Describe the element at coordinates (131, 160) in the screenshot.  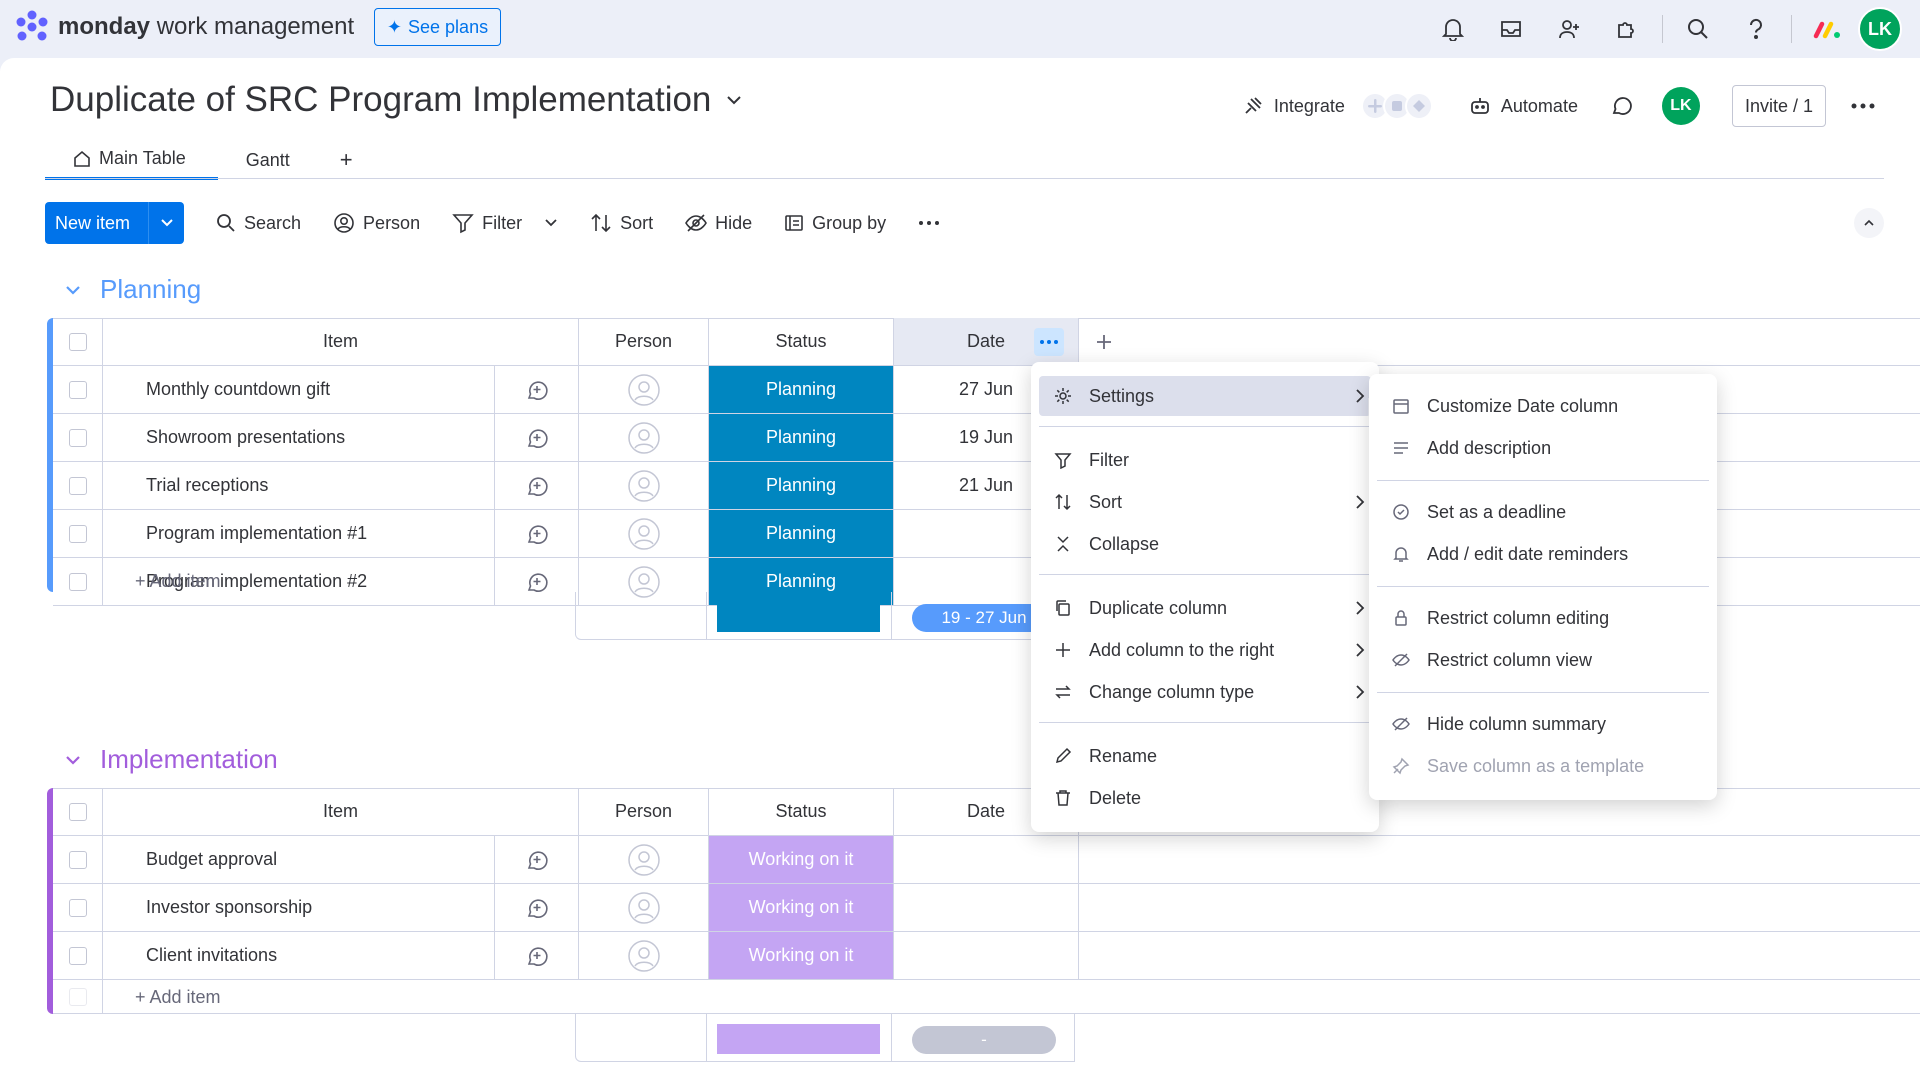
I see `tab-main-table: Main Table` at that location.